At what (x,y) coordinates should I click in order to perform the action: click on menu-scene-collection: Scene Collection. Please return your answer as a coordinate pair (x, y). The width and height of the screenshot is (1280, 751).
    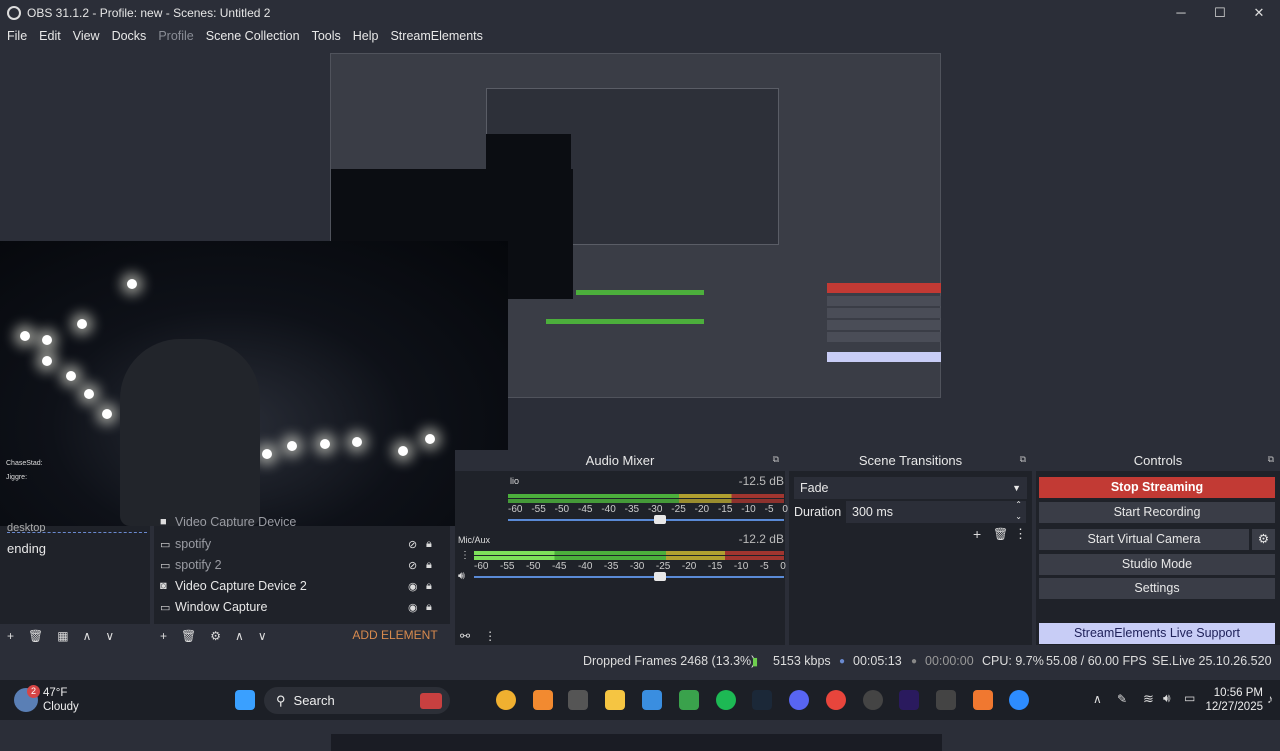
    Looking at the image, I should click on (252, 36).